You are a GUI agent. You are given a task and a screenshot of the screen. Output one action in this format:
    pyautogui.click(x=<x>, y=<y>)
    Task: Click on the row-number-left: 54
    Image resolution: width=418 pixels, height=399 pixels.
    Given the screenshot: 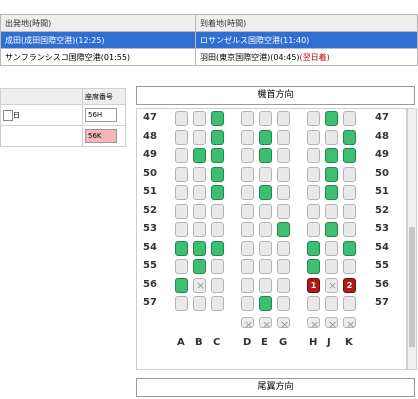 What is the action you would take?
    pyautogui.click(x=150, y=247)
    